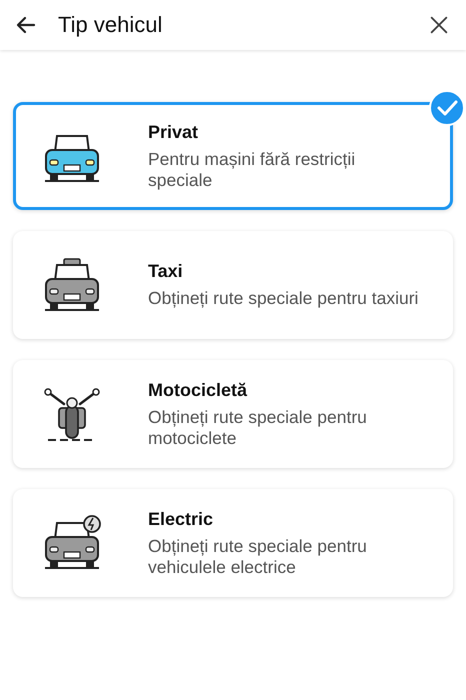 This screenshot has height=700, width=466. I want to click on vehicle-option-card: Motocicletă Obțineți rute speciale pentru motociclete, so click(233, 414).